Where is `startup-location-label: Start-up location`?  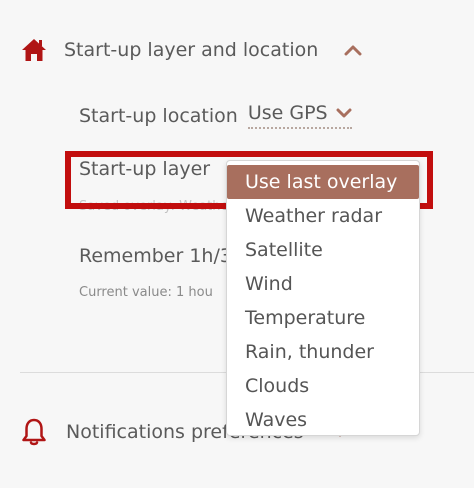
startup-location-label: Start-up location is located at coordinates (158, 115).